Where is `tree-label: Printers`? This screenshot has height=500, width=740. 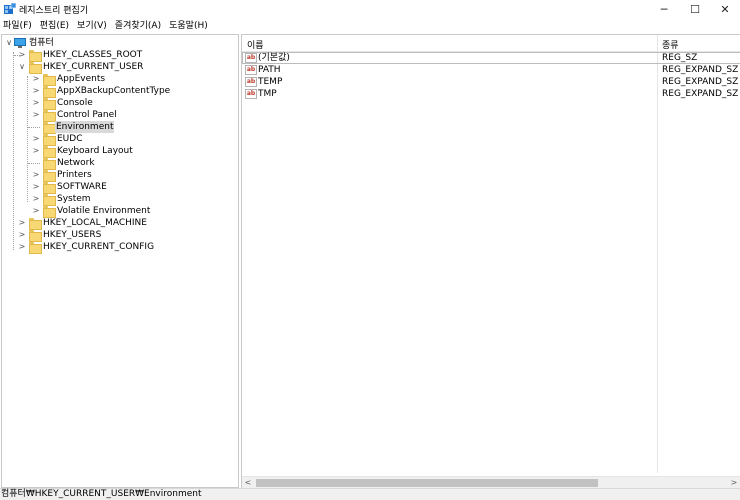
tree-label: Printers is located at coordinates (74, 175).